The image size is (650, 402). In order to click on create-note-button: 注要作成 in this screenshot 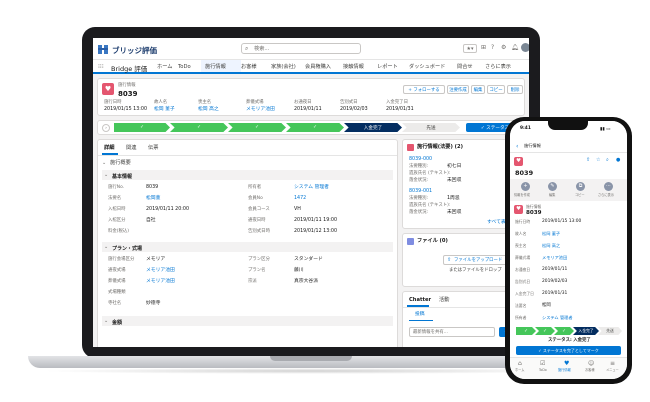, I will do `click(458, 89)`.